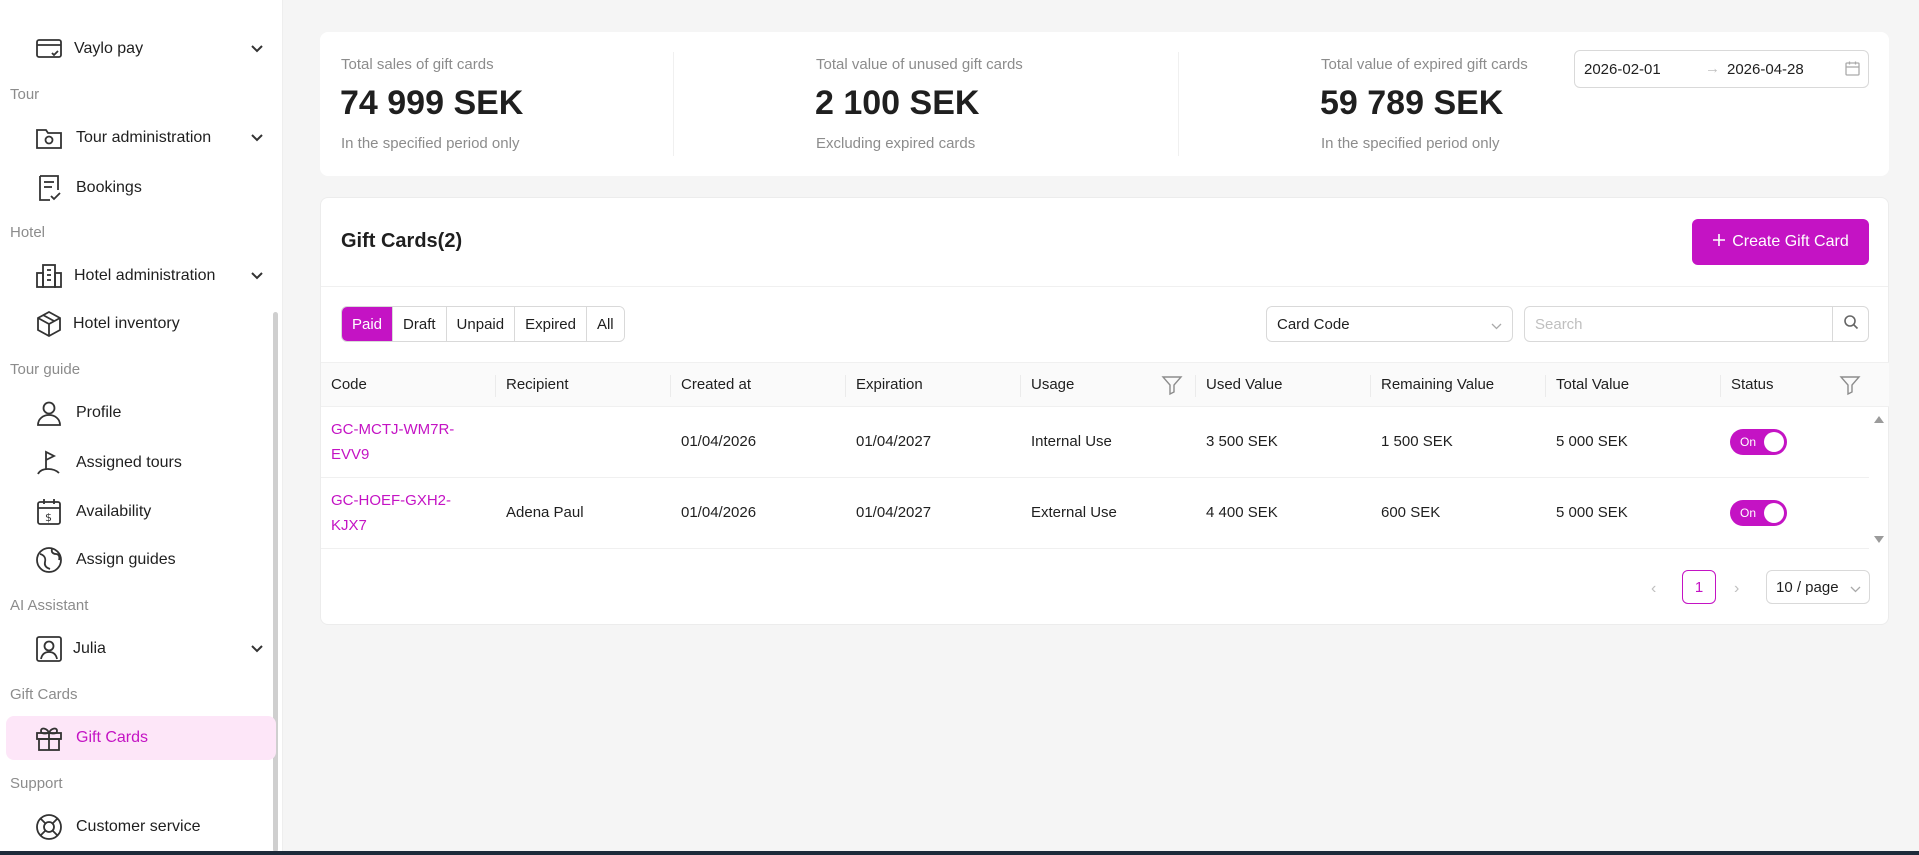 The width and height of the screenshot is (1919, 855). I want to click on date-from-input: 2026-02-01, so click(1622, 69).